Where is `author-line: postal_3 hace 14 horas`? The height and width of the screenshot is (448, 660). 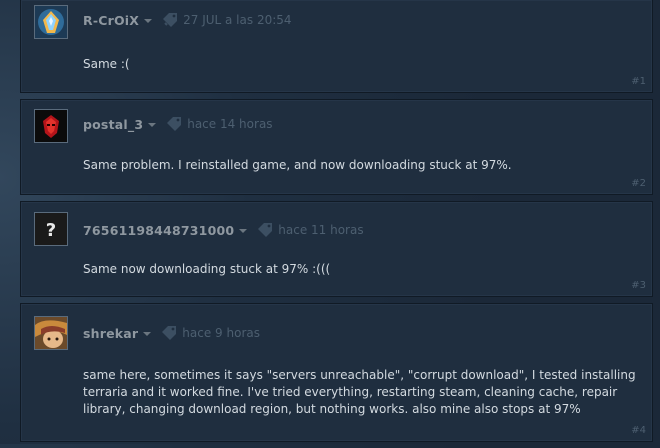
author-line: postal_3 hace 14 horas is located at coordinates (178, 124).